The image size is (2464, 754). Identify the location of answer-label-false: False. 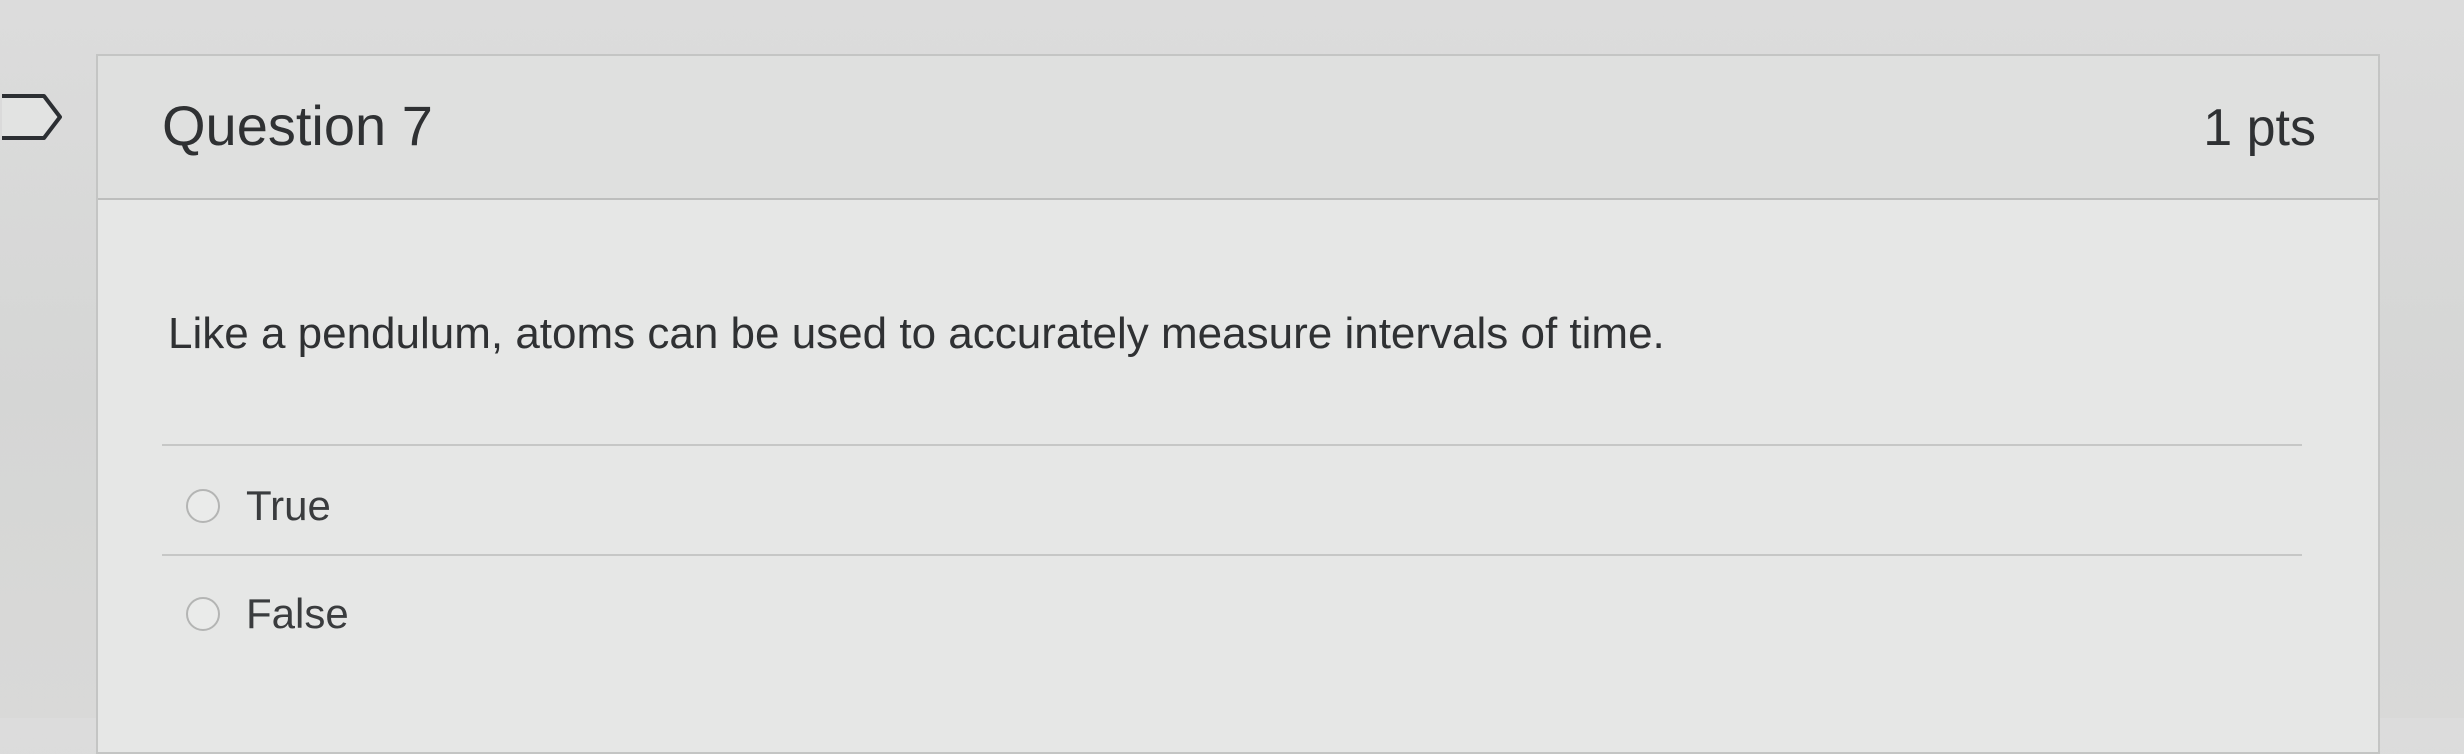
(297, 614).